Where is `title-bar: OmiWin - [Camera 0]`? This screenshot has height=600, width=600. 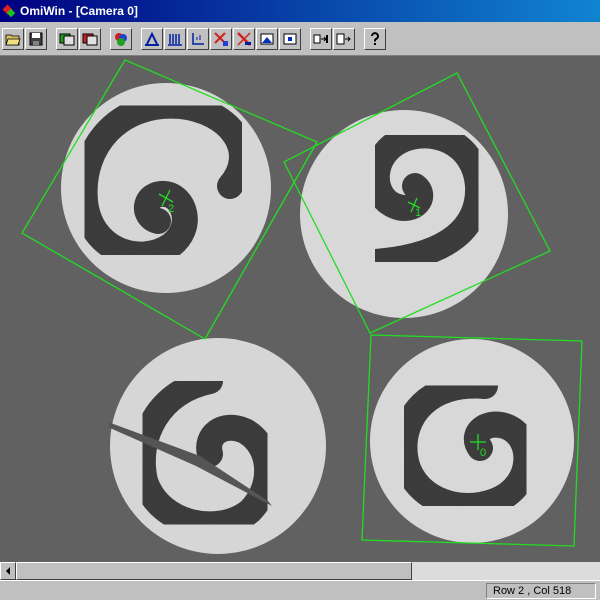 title-bar: OmiWin - [Camera 0] is located at coordinates (300, 11).